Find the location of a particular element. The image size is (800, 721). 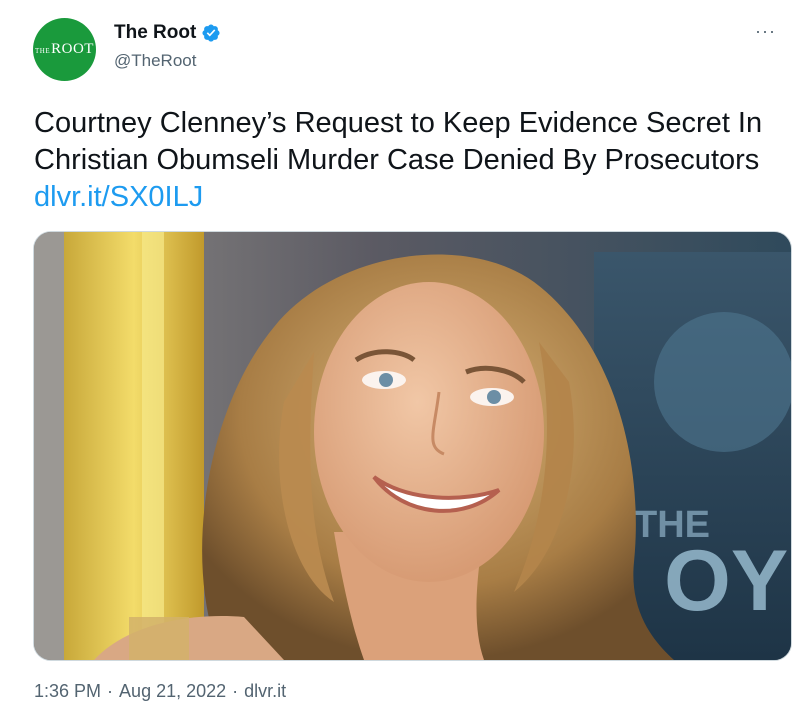

photo-iris-left is located at coordinates (386, 380).